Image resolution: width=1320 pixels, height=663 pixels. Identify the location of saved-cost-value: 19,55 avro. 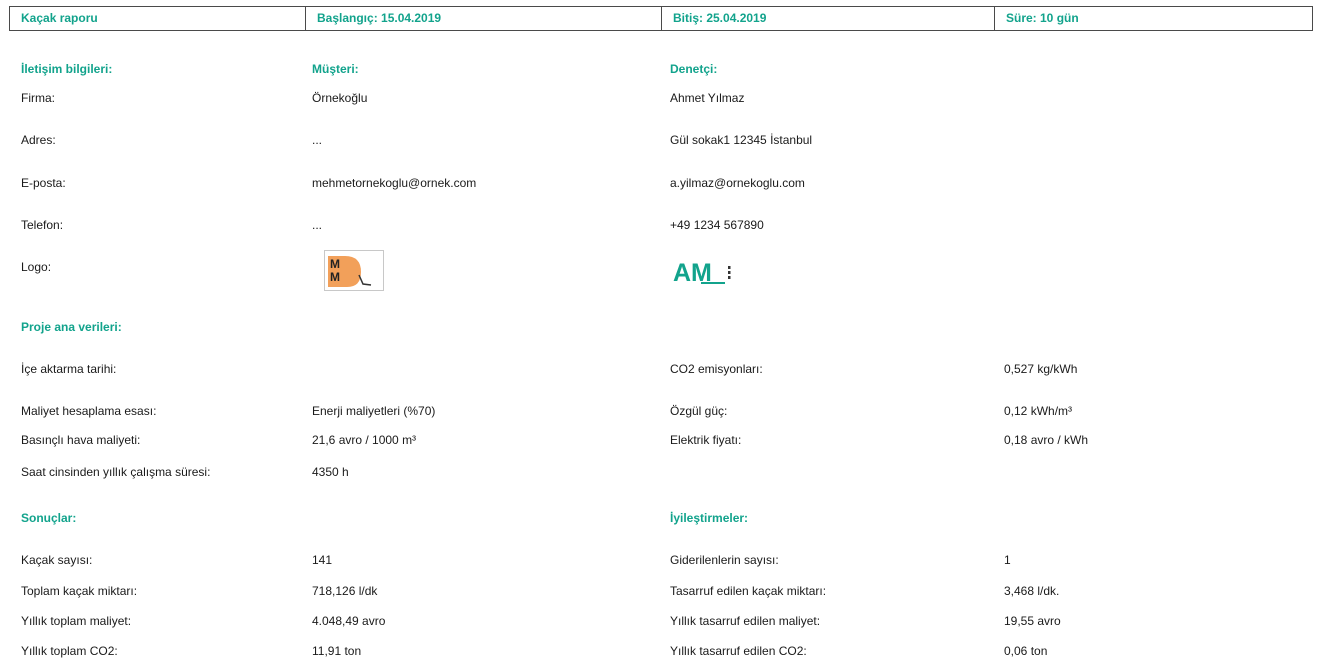
(1032, 621).